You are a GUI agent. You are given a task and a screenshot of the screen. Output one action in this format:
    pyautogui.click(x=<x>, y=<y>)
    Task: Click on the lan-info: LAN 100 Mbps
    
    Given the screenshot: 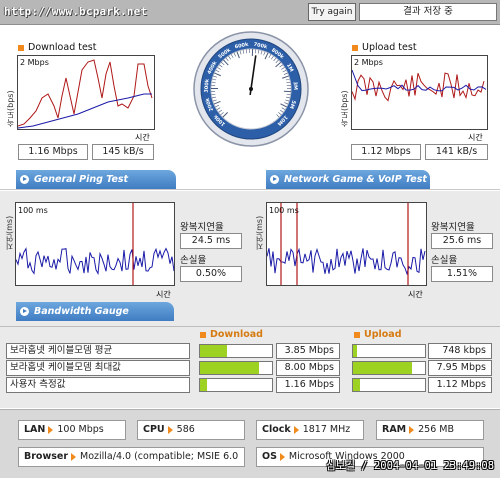 What is the action you would take?
    pyautogui.click(x=72, y=430)
    